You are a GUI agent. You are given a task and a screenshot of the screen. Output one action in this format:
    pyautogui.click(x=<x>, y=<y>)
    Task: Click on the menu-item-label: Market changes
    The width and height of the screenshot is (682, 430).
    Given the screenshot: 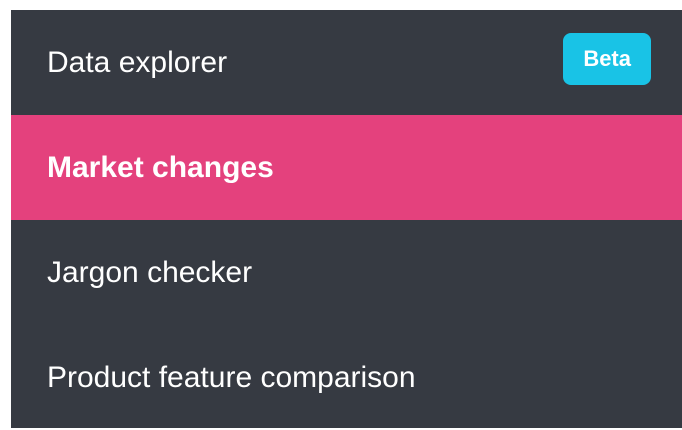 What is the action you would take?
    pyautogui.click(x=160, y=167)
    